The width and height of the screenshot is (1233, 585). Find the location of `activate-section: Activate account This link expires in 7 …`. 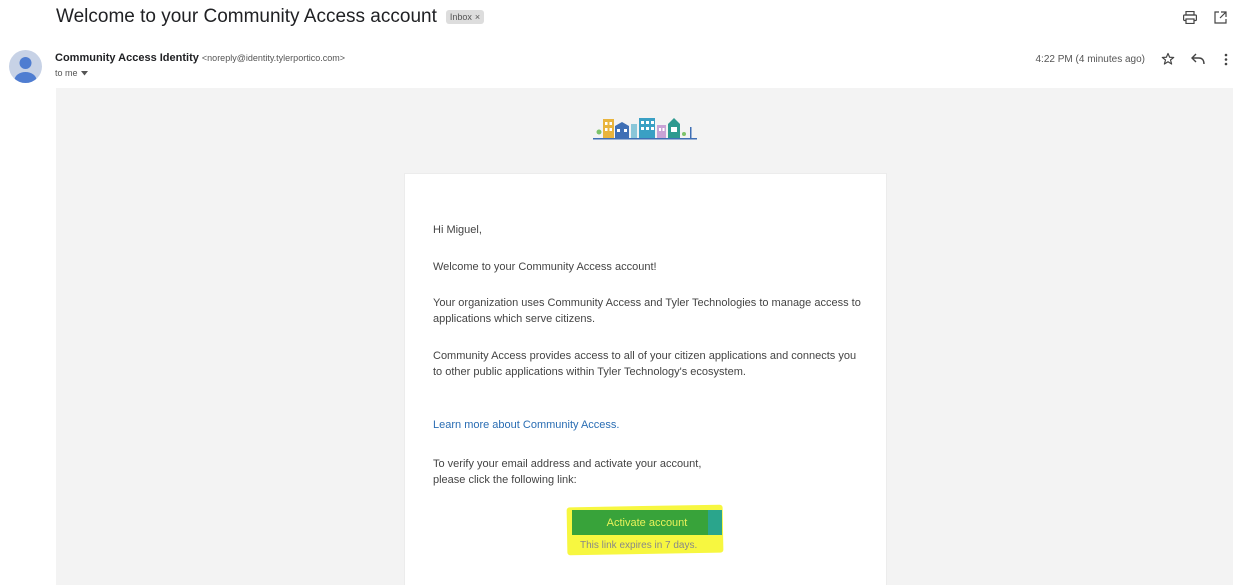

activate-section: Activate account This link expires in 7 … is located at coordinates (646, 530).